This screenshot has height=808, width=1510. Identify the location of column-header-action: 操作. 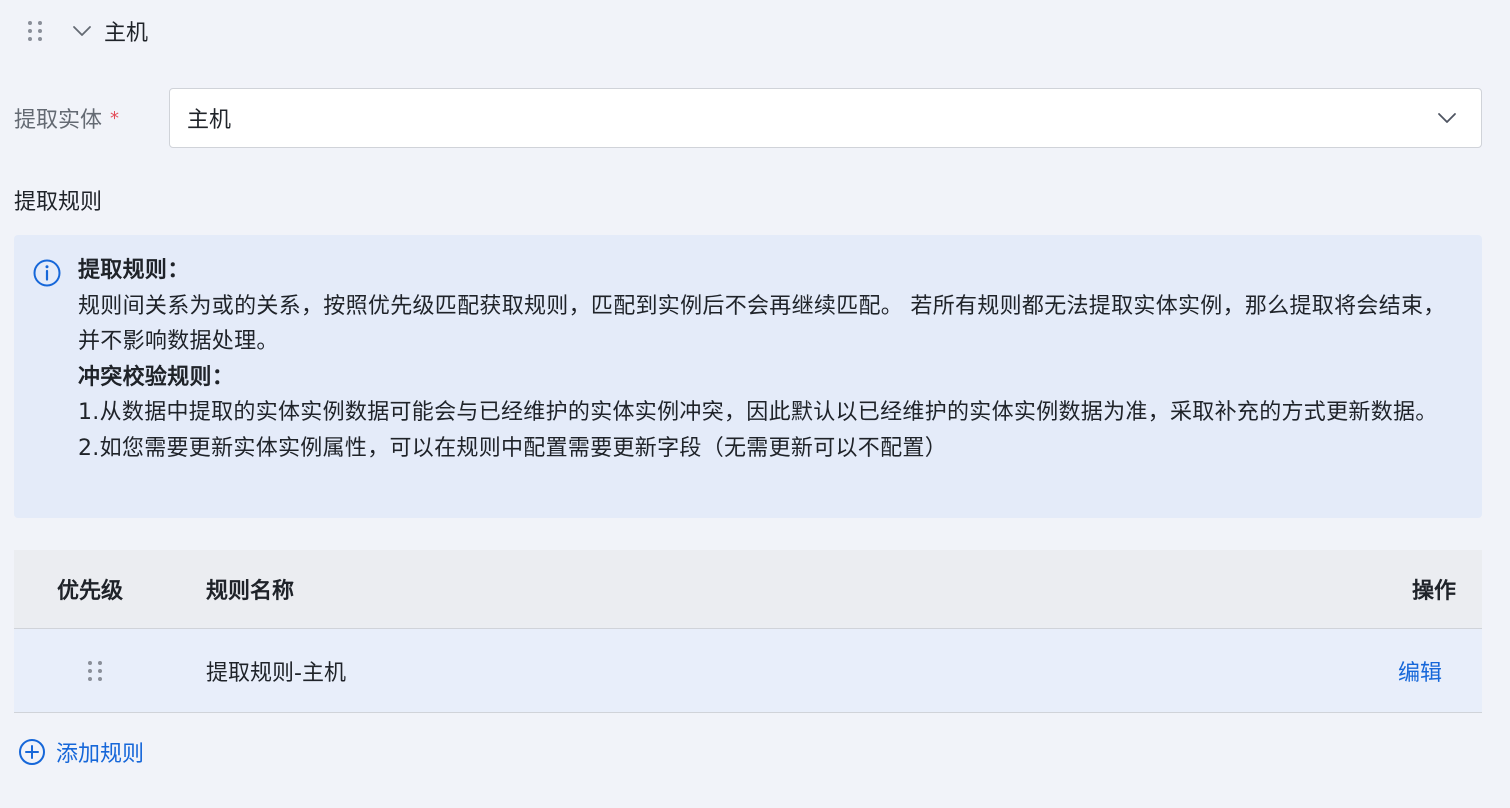
(1433, 591).